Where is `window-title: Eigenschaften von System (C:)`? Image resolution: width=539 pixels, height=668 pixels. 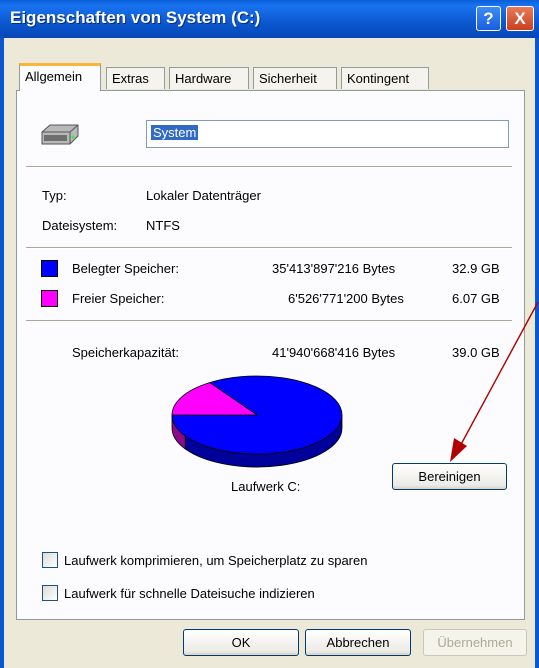
window-title: Eigenschaften von System (C:) is located at coordinates (135, 17).